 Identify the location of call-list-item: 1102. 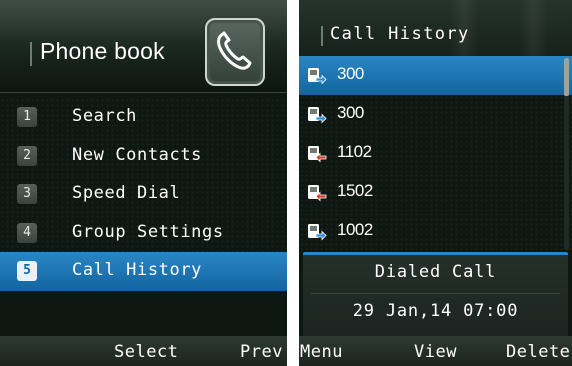
(435, 153).